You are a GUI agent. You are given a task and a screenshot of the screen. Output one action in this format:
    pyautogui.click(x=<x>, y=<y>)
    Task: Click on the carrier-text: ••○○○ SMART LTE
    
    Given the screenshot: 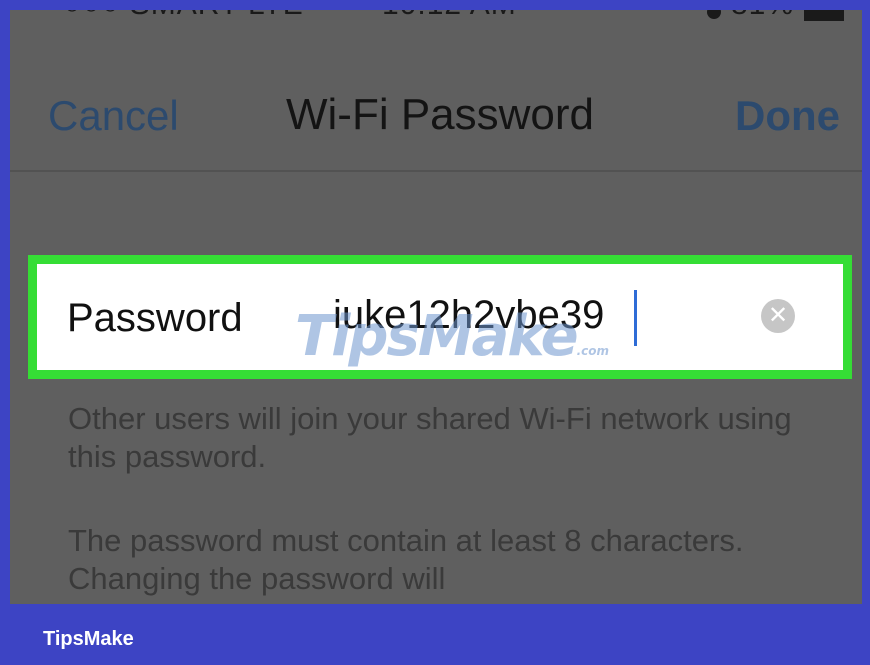 What is the action you would take?
    pyautogui.click(x=172, y=16)
    